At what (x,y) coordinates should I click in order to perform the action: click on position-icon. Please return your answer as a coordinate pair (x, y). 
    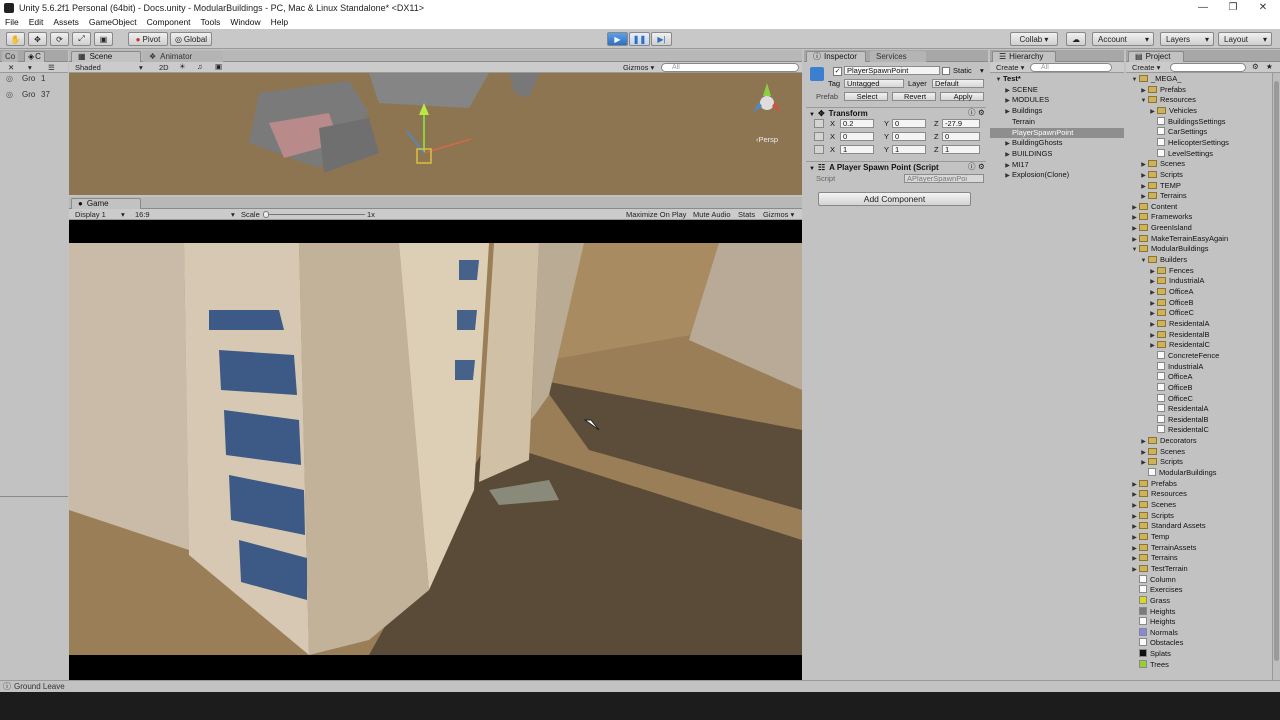
    Looking at the image, I should click on (819, 123).